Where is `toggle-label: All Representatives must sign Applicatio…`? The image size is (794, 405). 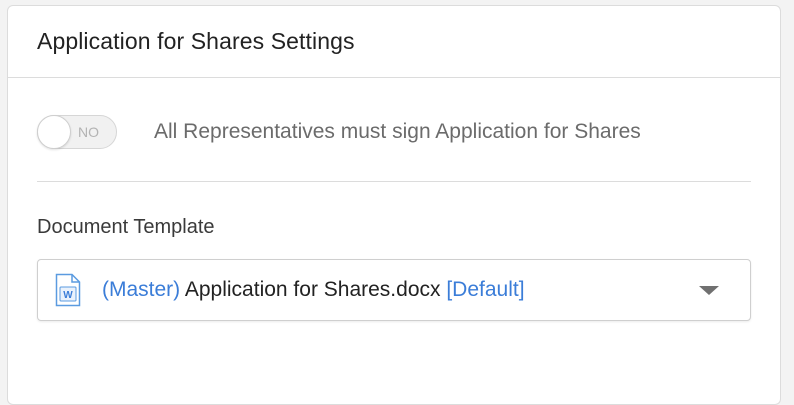
toggle-label: All Representatives must sign Applicatio… is located at coordinates (397, 131).